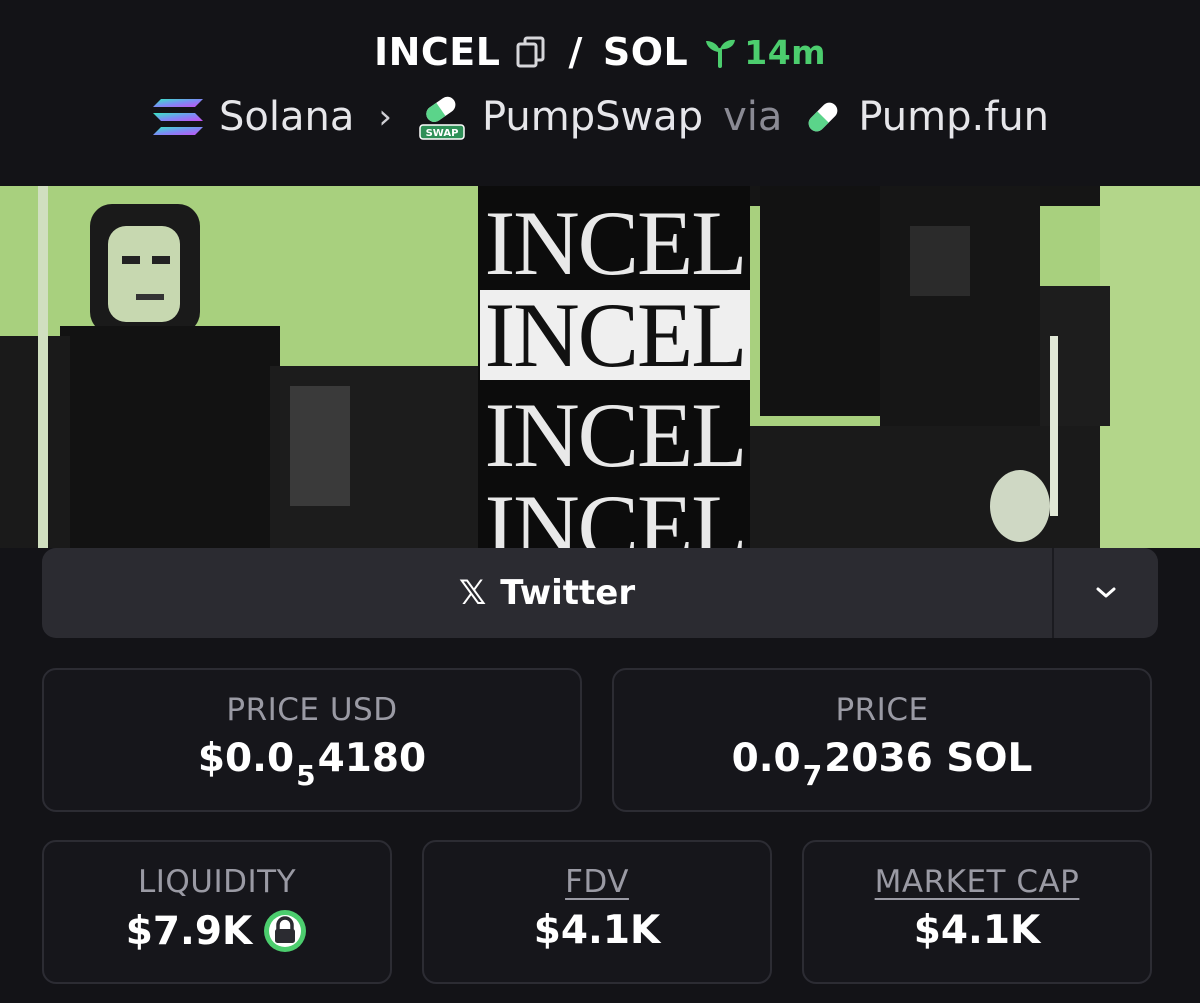 This screenshot has width=1200, height=1003. Describe the element at coordinates (442, 118) in the screenshot. I see `pumpswap-logo: SWAP` at that location.